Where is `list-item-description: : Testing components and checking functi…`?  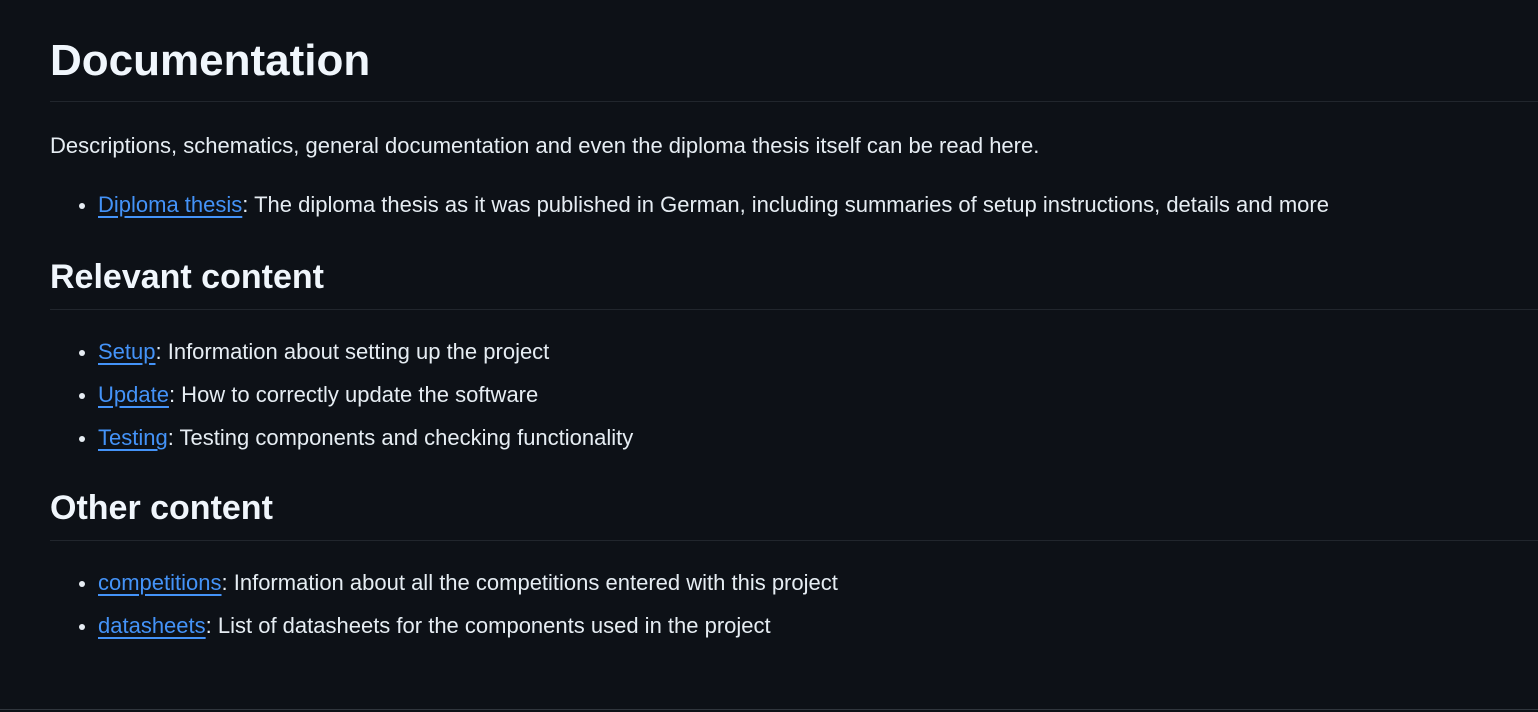
list-item-description: : Testing components and checking functi… is located at coordinates (400, 437).